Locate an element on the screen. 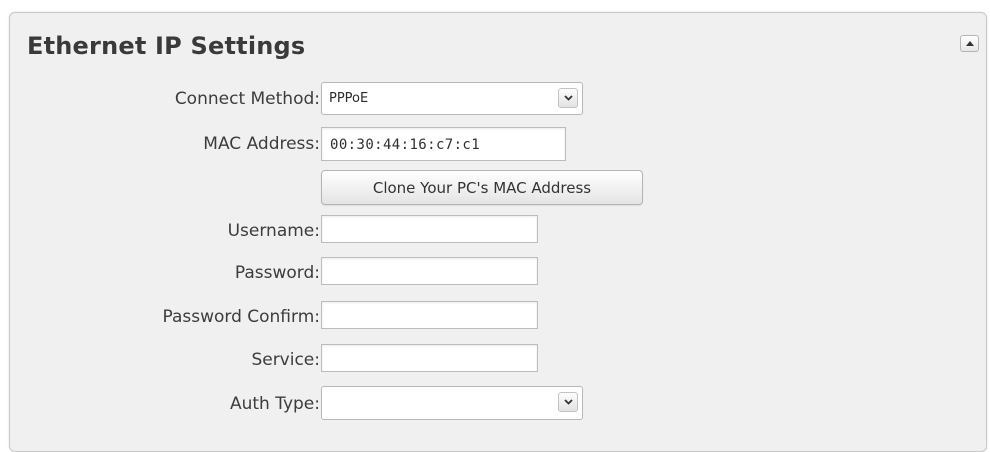 The image size is (990, 452). mac-address-label: MAC Address: is located at coordinates (261, 144).